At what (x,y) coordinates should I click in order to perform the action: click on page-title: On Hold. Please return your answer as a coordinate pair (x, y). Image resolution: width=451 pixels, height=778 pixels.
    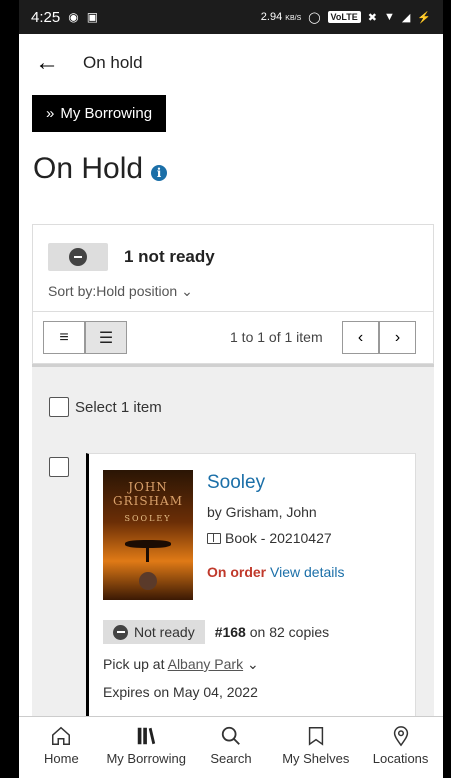
    Looking at the image, I should click on (88, 168).